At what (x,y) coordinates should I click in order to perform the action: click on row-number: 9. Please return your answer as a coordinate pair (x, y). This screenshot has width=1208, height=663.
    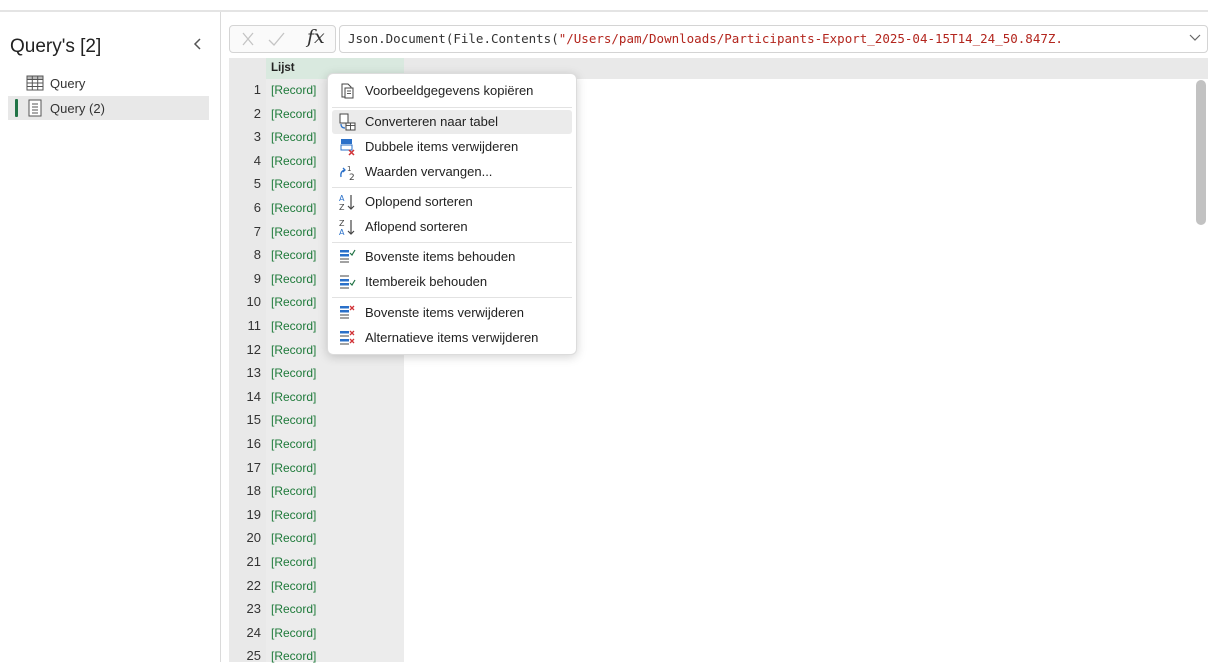
    Looking at the image, I should click on (257, 278).